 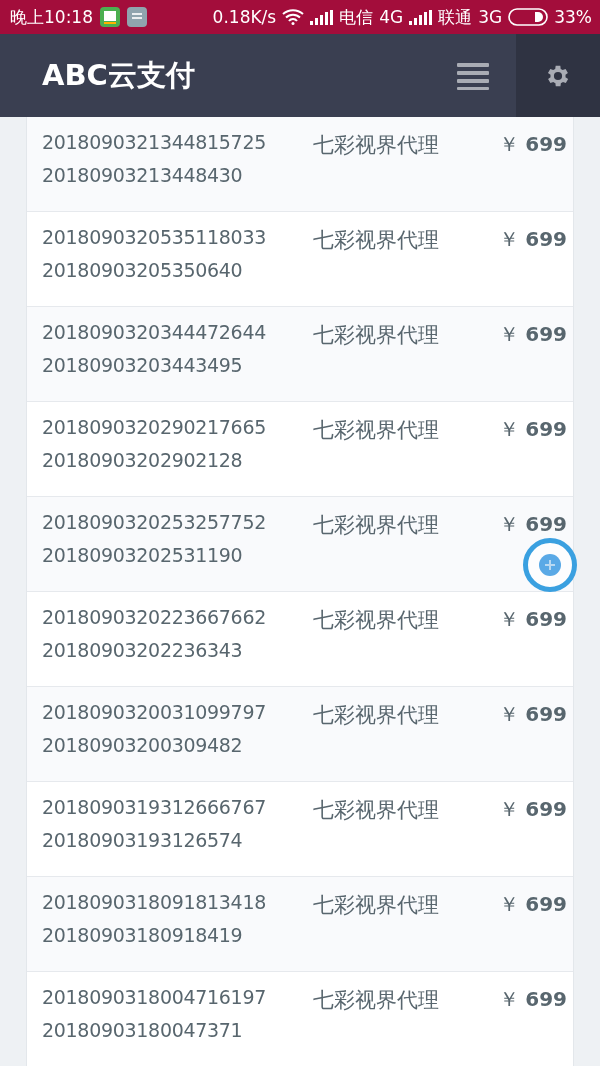 I want to click on trade-number: 20180903202531190, so click(x=143, y=555).